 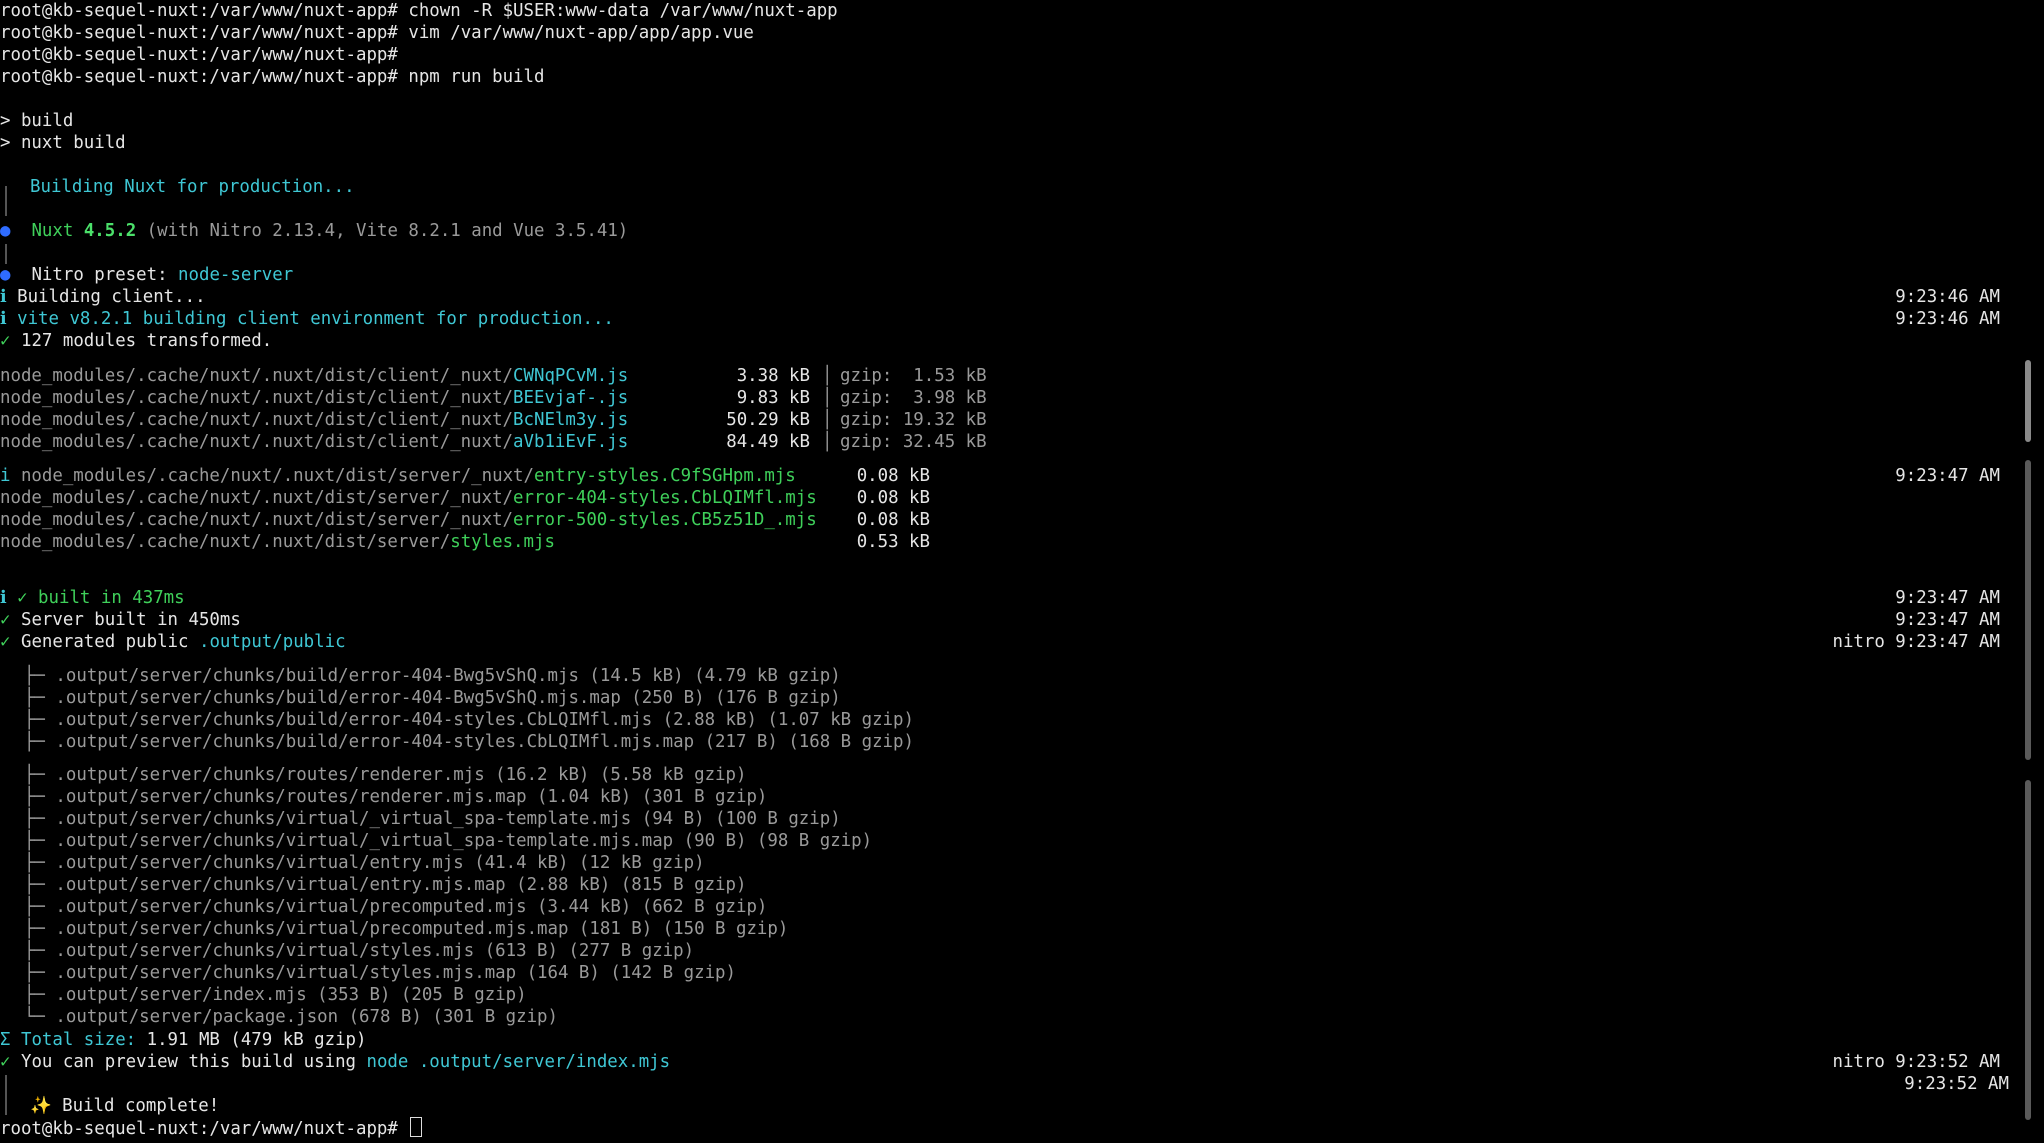 What do you see at coordinates (40, 1017) in the screenshot?
I see `tree-branch: └─` at bounding box center [40, 1017].